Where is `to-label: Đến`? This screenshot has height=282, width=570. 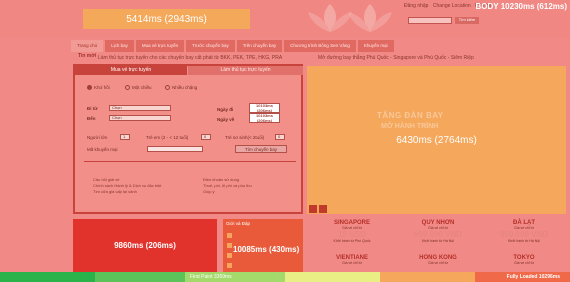 to-label: Đến is located at coordinates (91, 118).